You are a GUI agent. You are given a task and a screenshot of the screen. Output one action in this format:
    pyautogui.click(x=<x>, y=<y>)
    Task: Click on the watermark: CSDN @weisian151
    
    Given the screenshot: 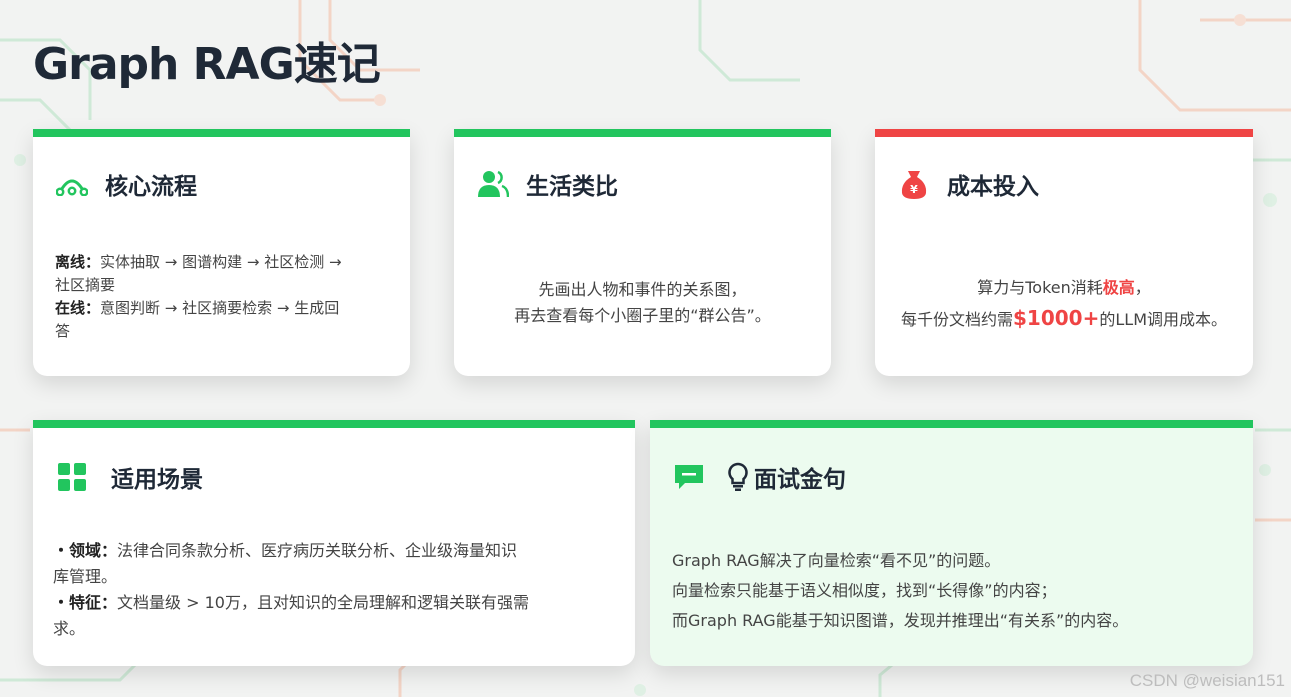 What is the action you would take?
    pyautogui.click(x=1207, y=680)
    